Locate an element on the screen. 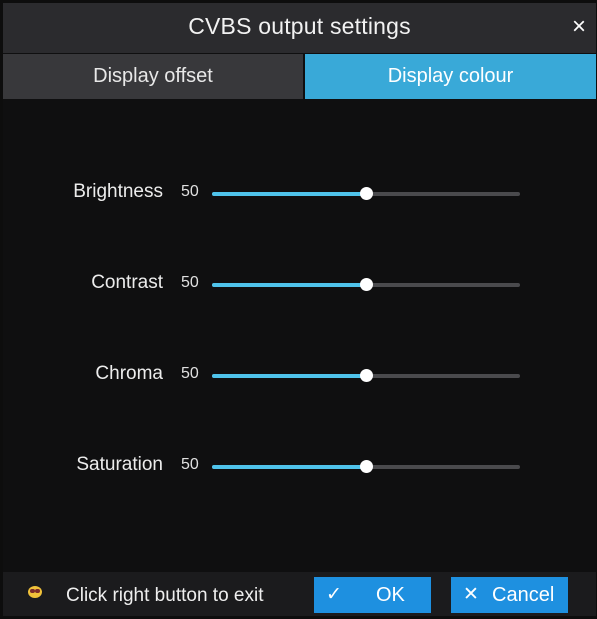  contrast-label: Contrast is located at coordinates (127, 282).